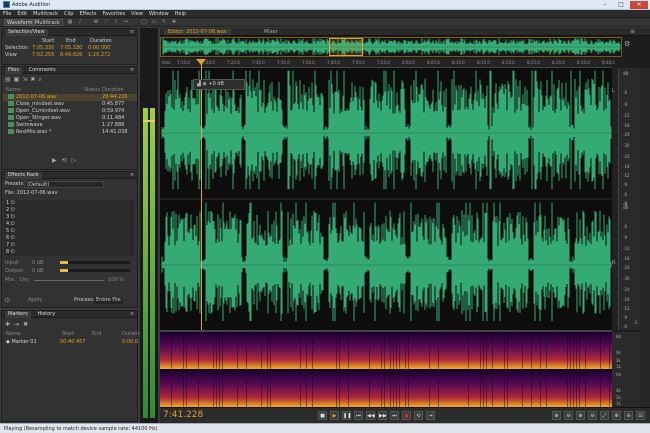  Describe the element at coordinates (639, 5) in the screenshot. I see `close-icon: ✕` at that location.